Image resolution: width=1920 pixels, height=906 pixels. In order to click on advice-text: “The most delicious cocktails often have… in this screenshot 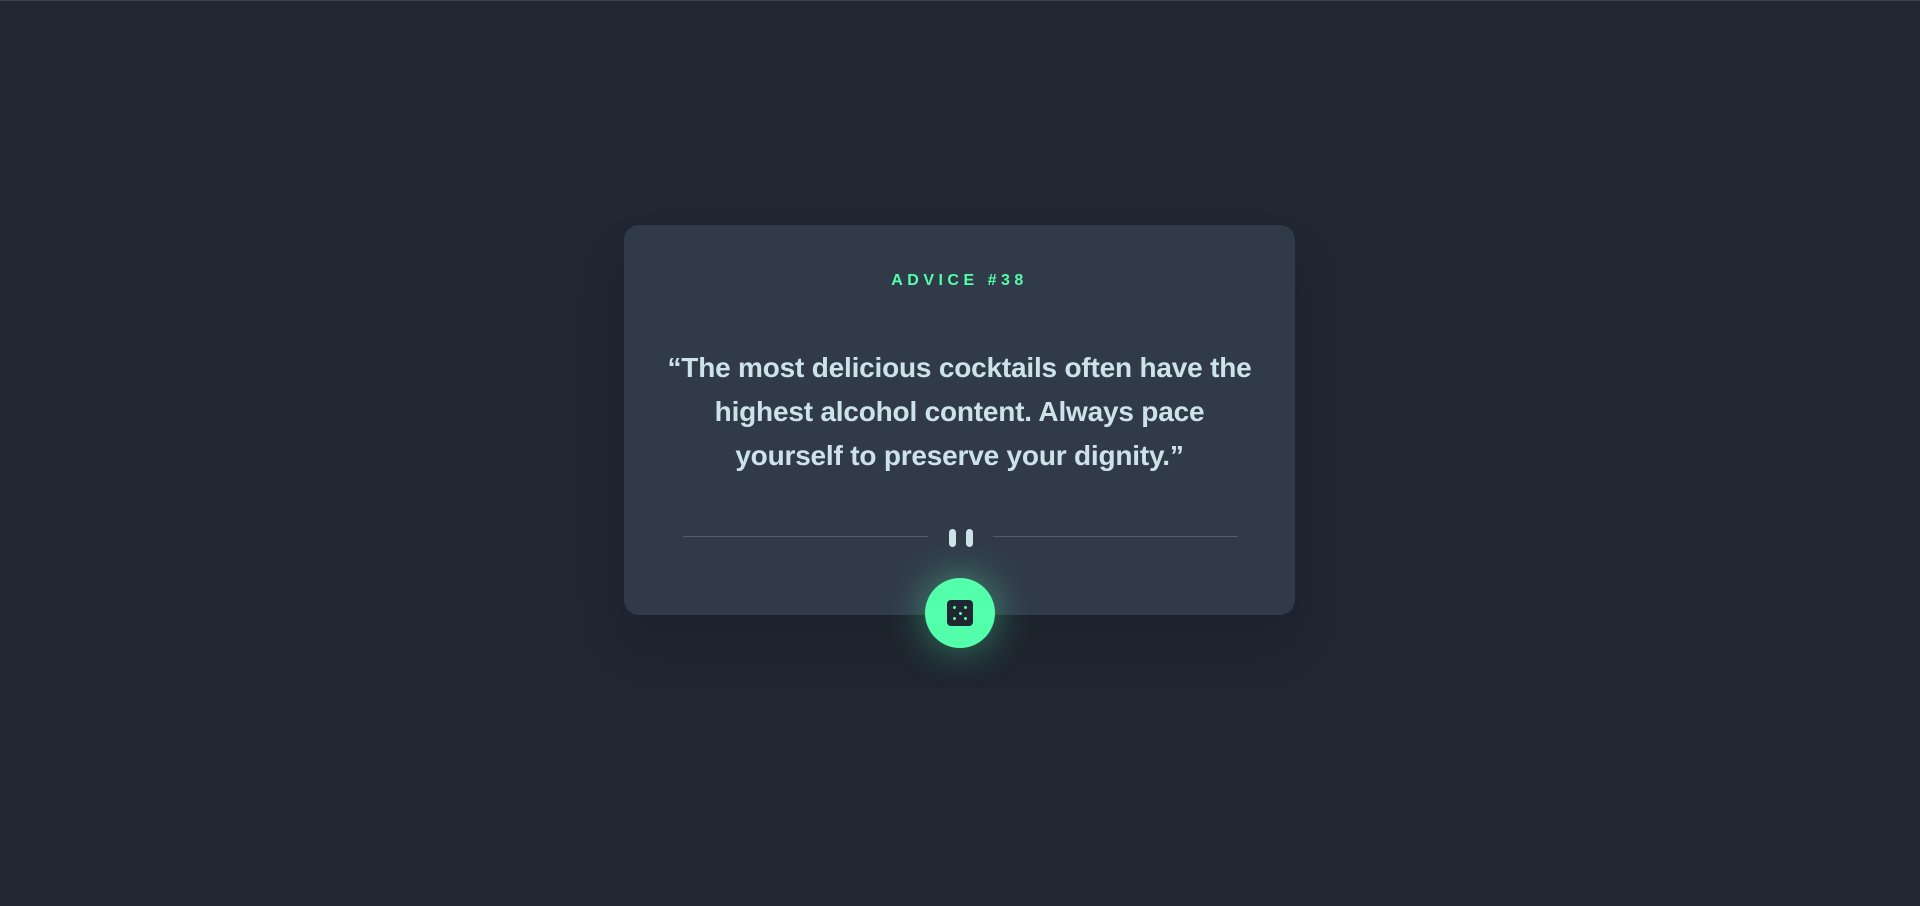, I will do `click(959, 411)`.